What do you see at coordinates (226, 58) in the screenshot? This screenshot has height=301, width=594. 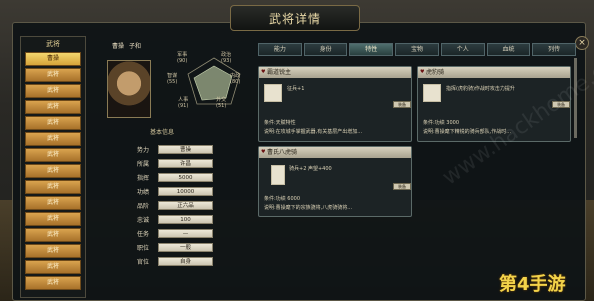 I see `stat-politics: 政治 (93)` at bounding box center [226, 58].